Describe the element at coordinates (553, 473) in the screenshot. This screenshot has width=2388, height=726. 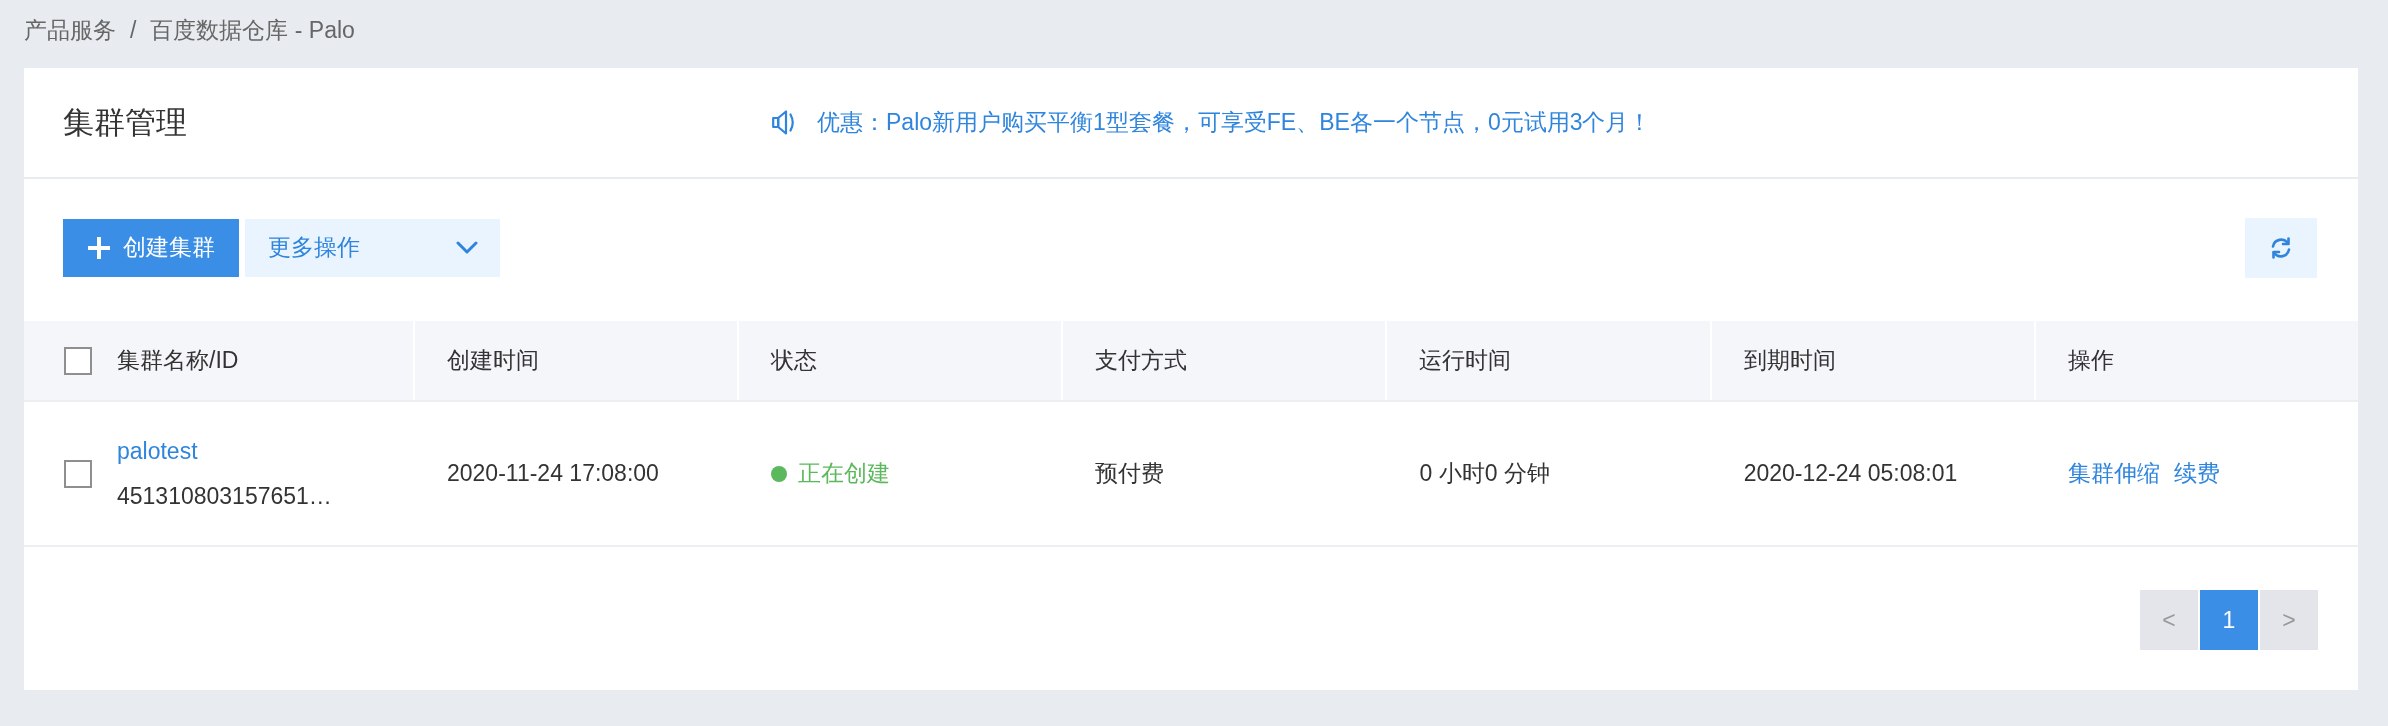
I see `table-cell: 2020-11-24 17:08:00` at that location.